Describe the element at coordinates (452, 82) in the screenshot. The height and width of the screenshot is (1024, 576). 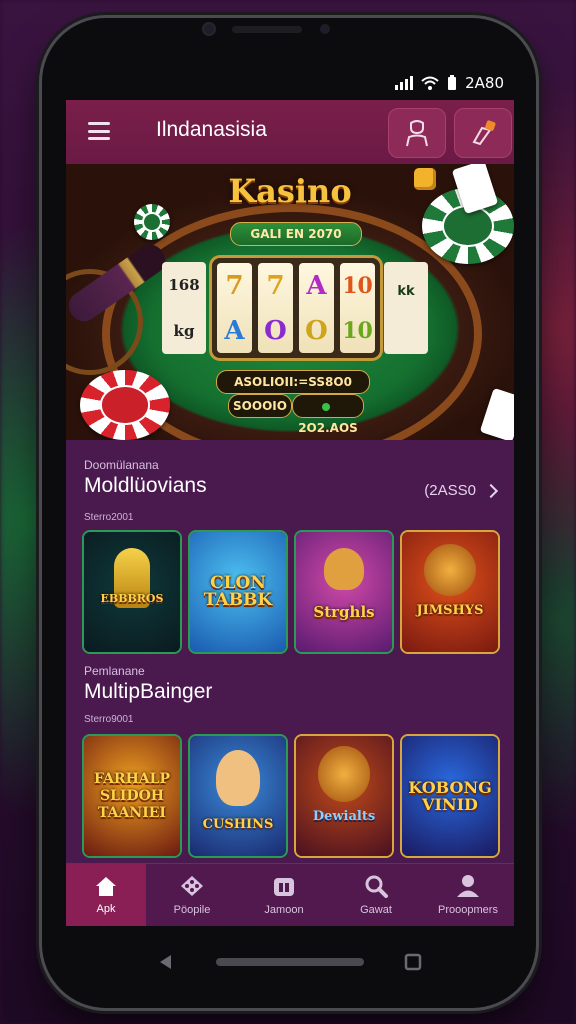
I see `battery-icon` at that location.